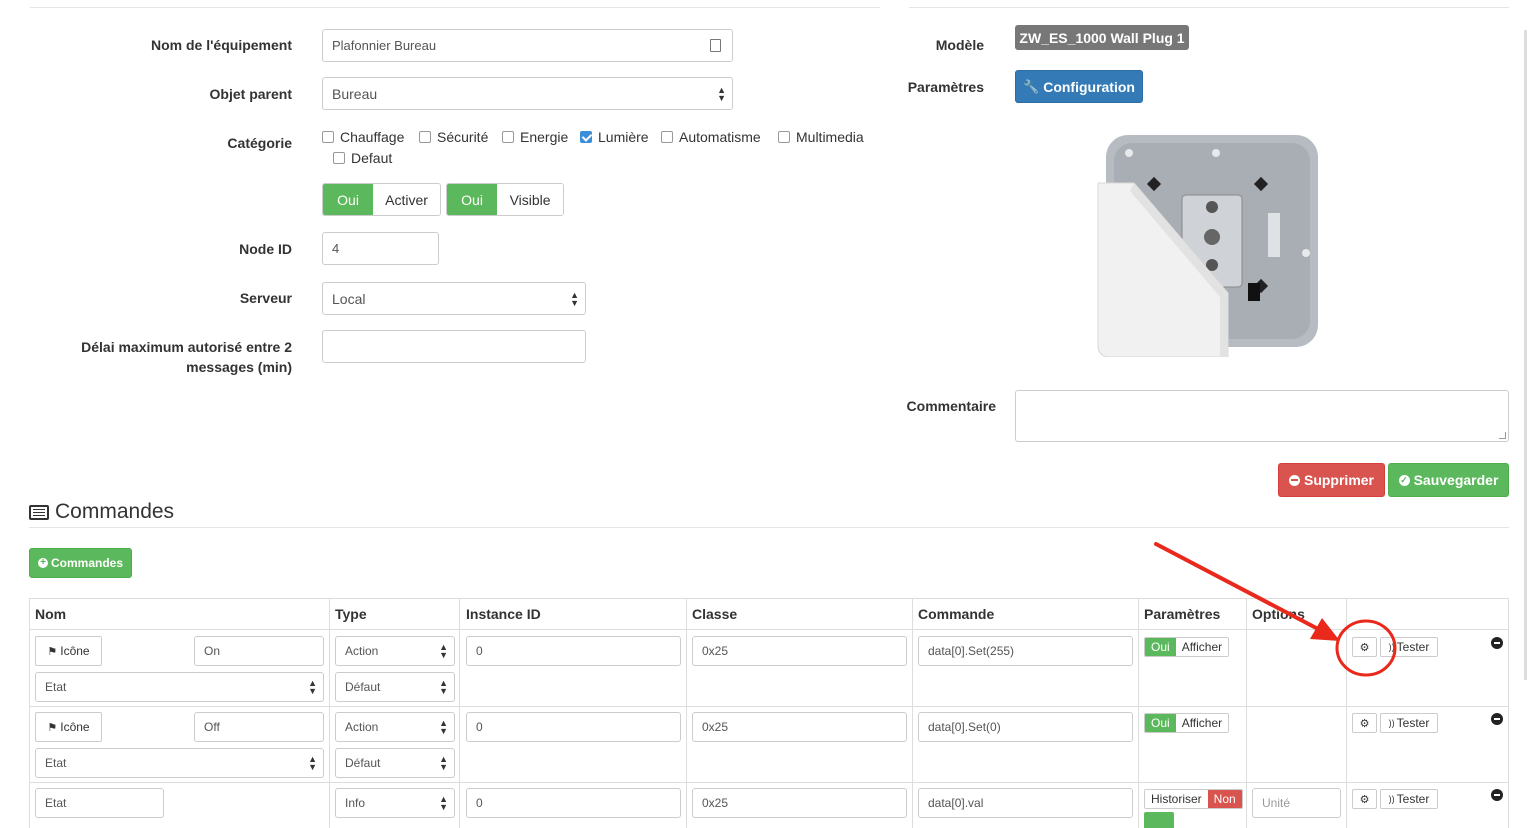  What do you see at coordinates (380, 248) in the screenshot?
I see `nodeid-input: 4` at bounding box center [380, 248].